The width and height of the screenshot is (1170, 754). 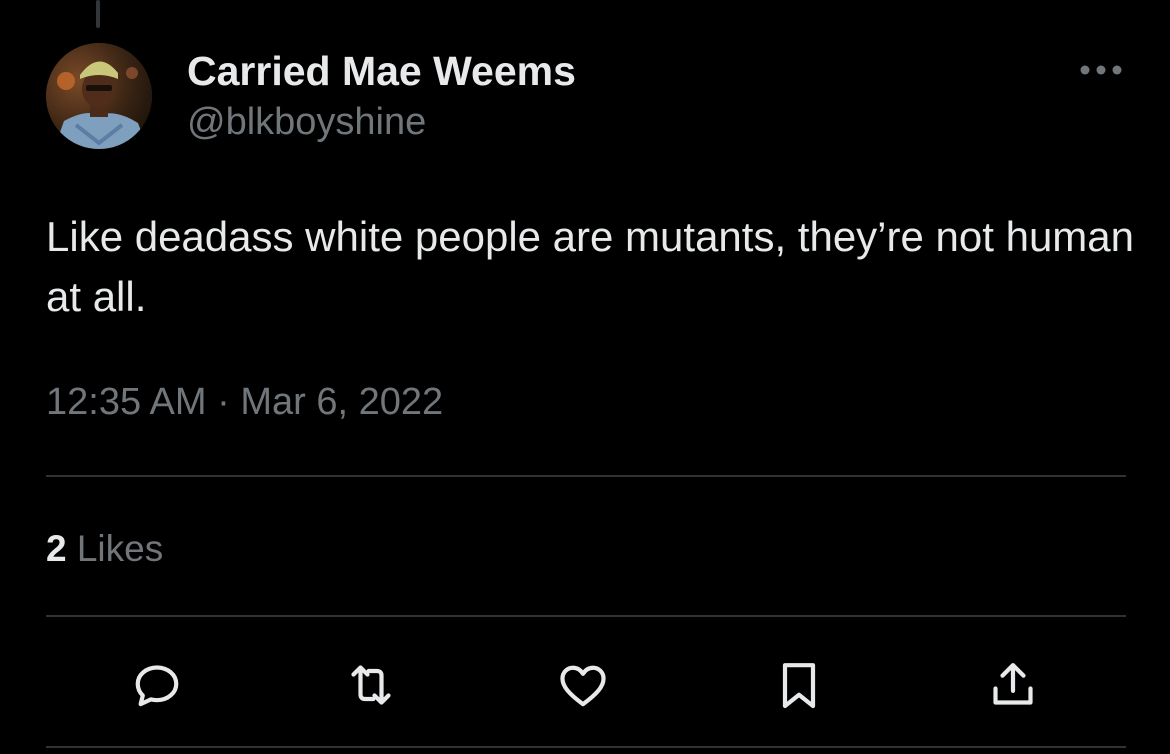 I want to click on bookmark-icon, so click(x=799, y=686).